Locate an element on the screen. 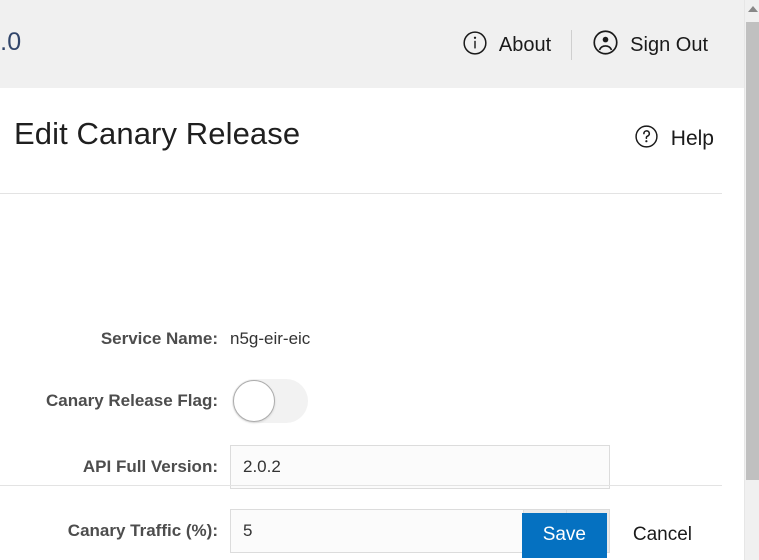 The height and width of the screenshot is (560, 759). about-label: About is located at coordinates (525, 44).